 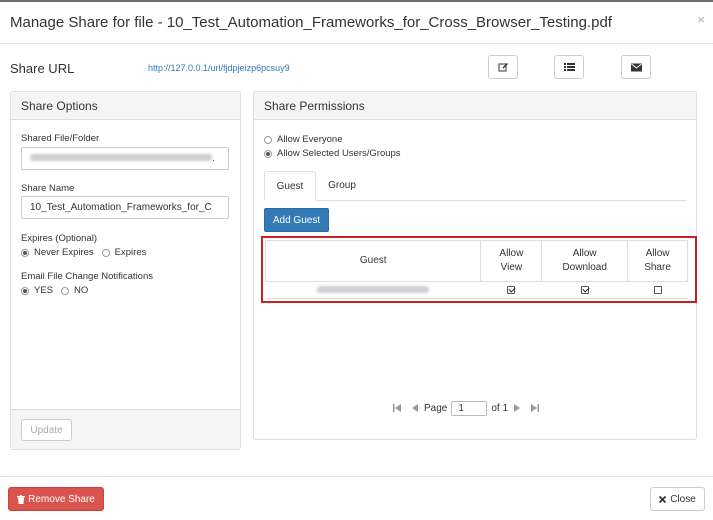 I want to click on allow-view-cell, so click(x=511, y=290).